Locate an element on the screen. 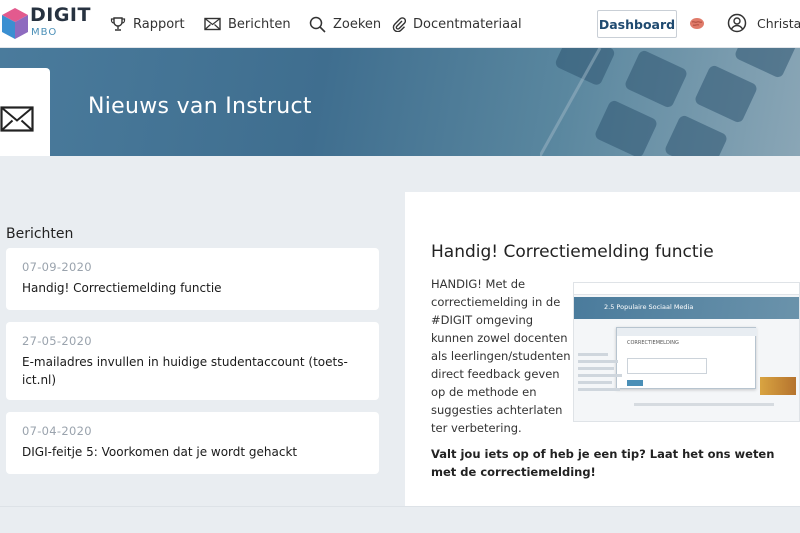 This screenshot has width=800, height=533. search-icon is located at coordinates (317, 24).